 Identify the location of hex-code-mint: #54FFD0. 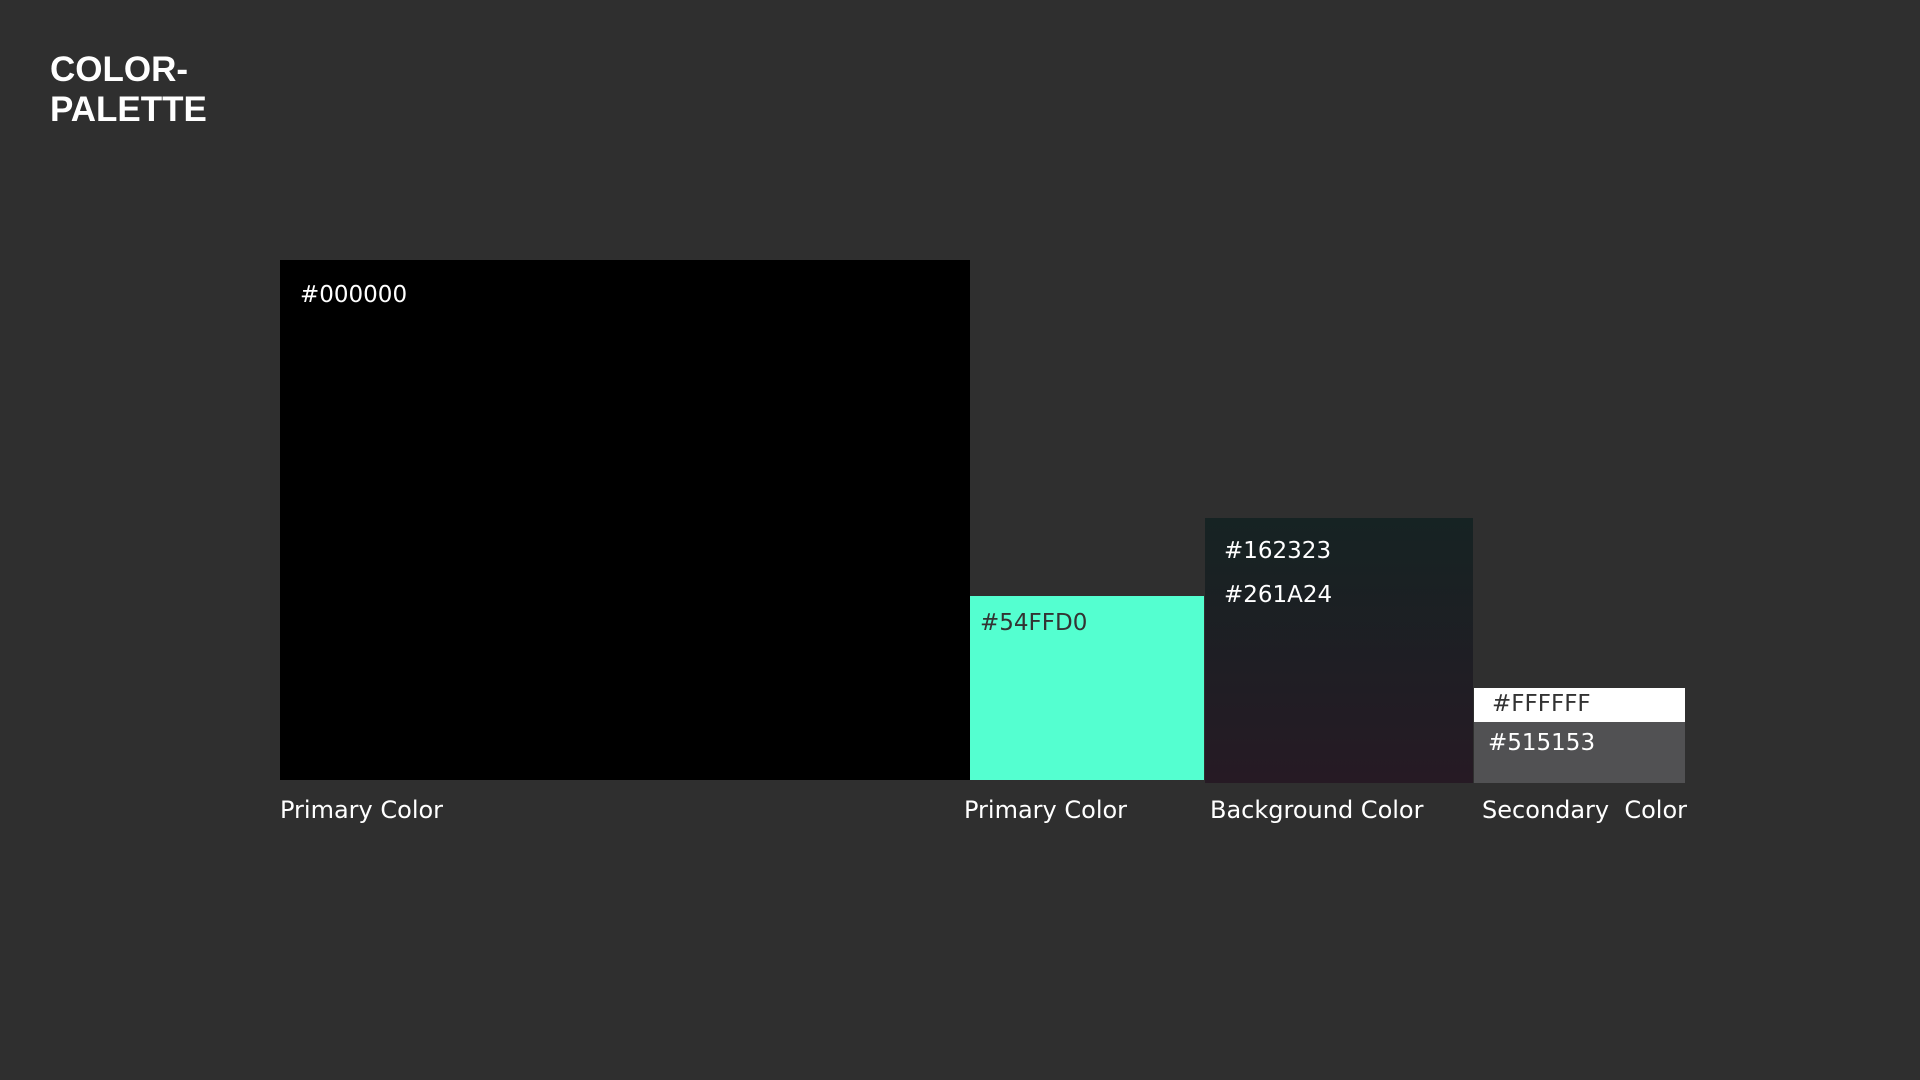
(1034, 623).